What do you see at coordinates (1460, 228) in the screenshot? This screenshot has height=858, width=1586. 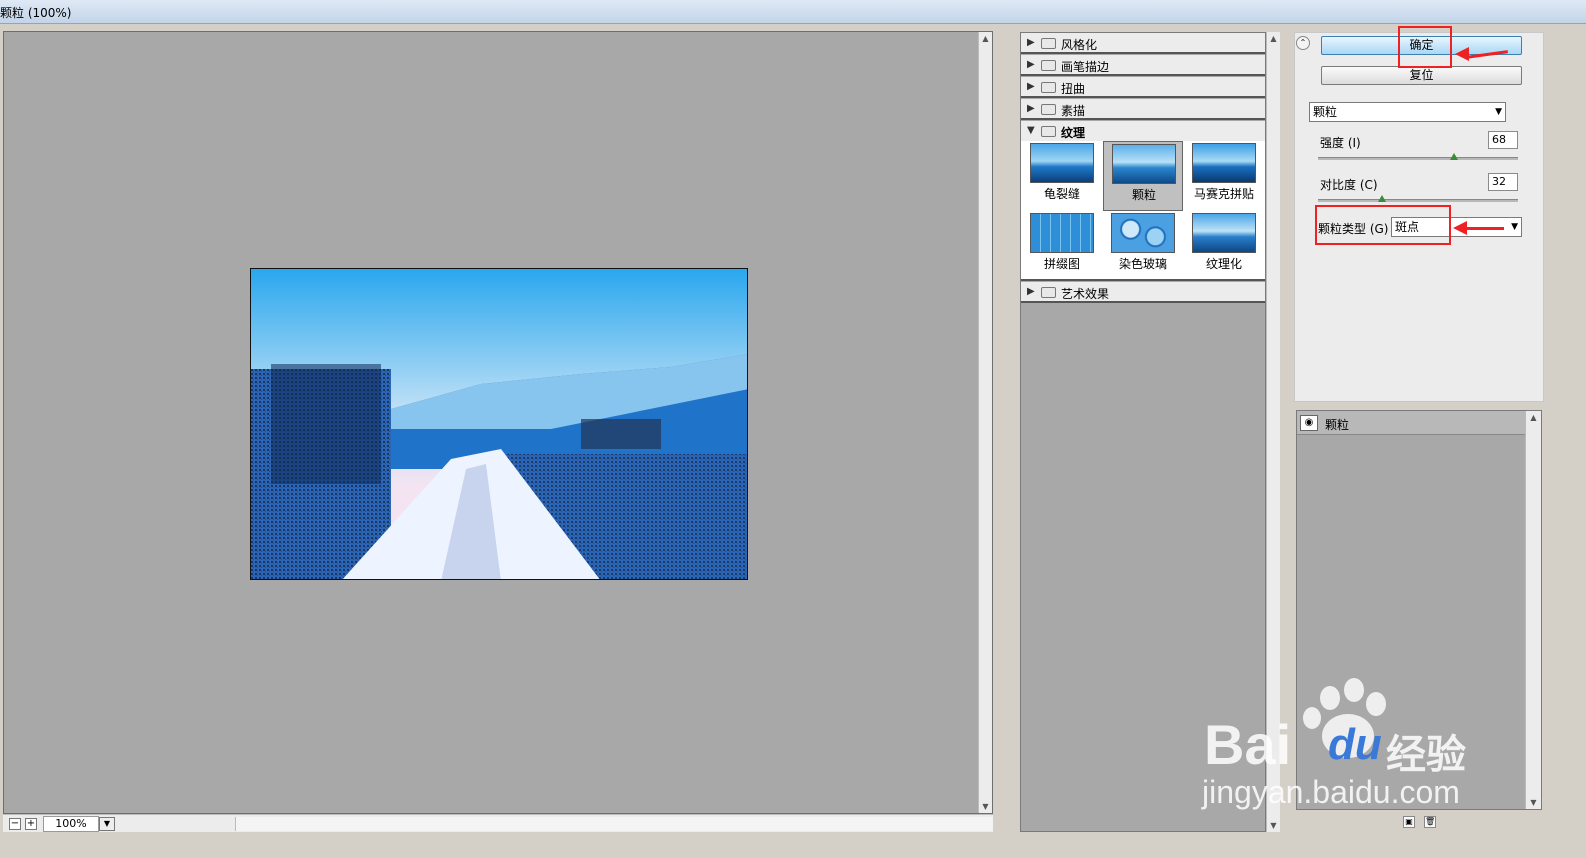 I see `annotation-arrowhead-grain-type` at bounding box center [1460, 228].